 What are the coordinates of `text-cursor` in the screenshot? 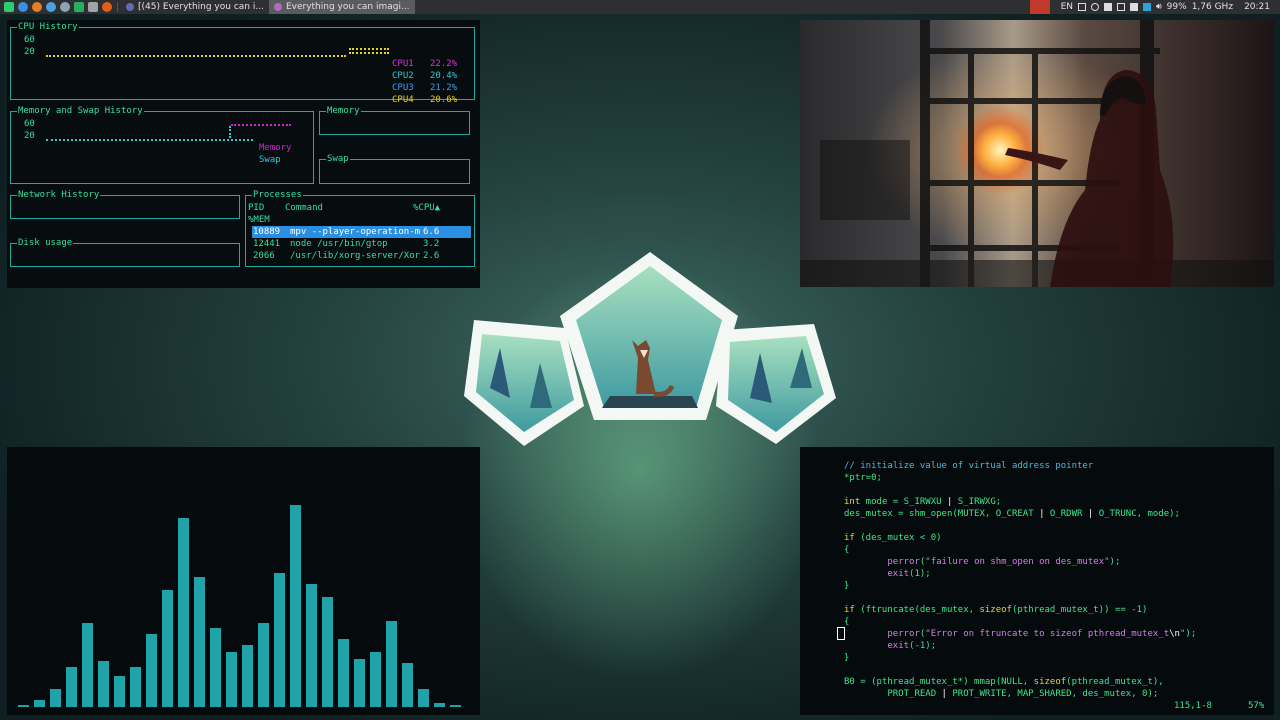 It's located at (841, 633).